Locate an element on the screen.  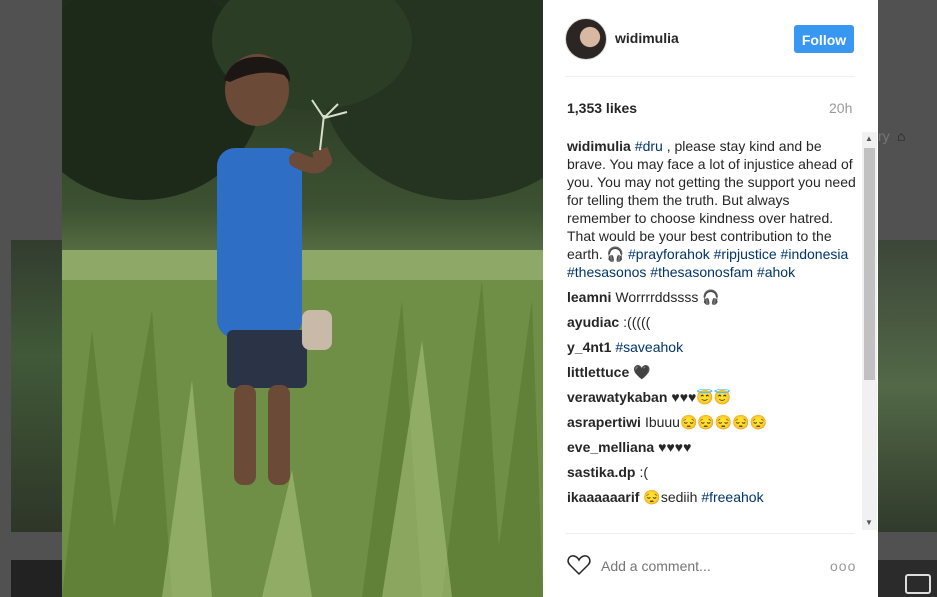
hashtag-link: #indonesia is located at coordinates (815, 254).